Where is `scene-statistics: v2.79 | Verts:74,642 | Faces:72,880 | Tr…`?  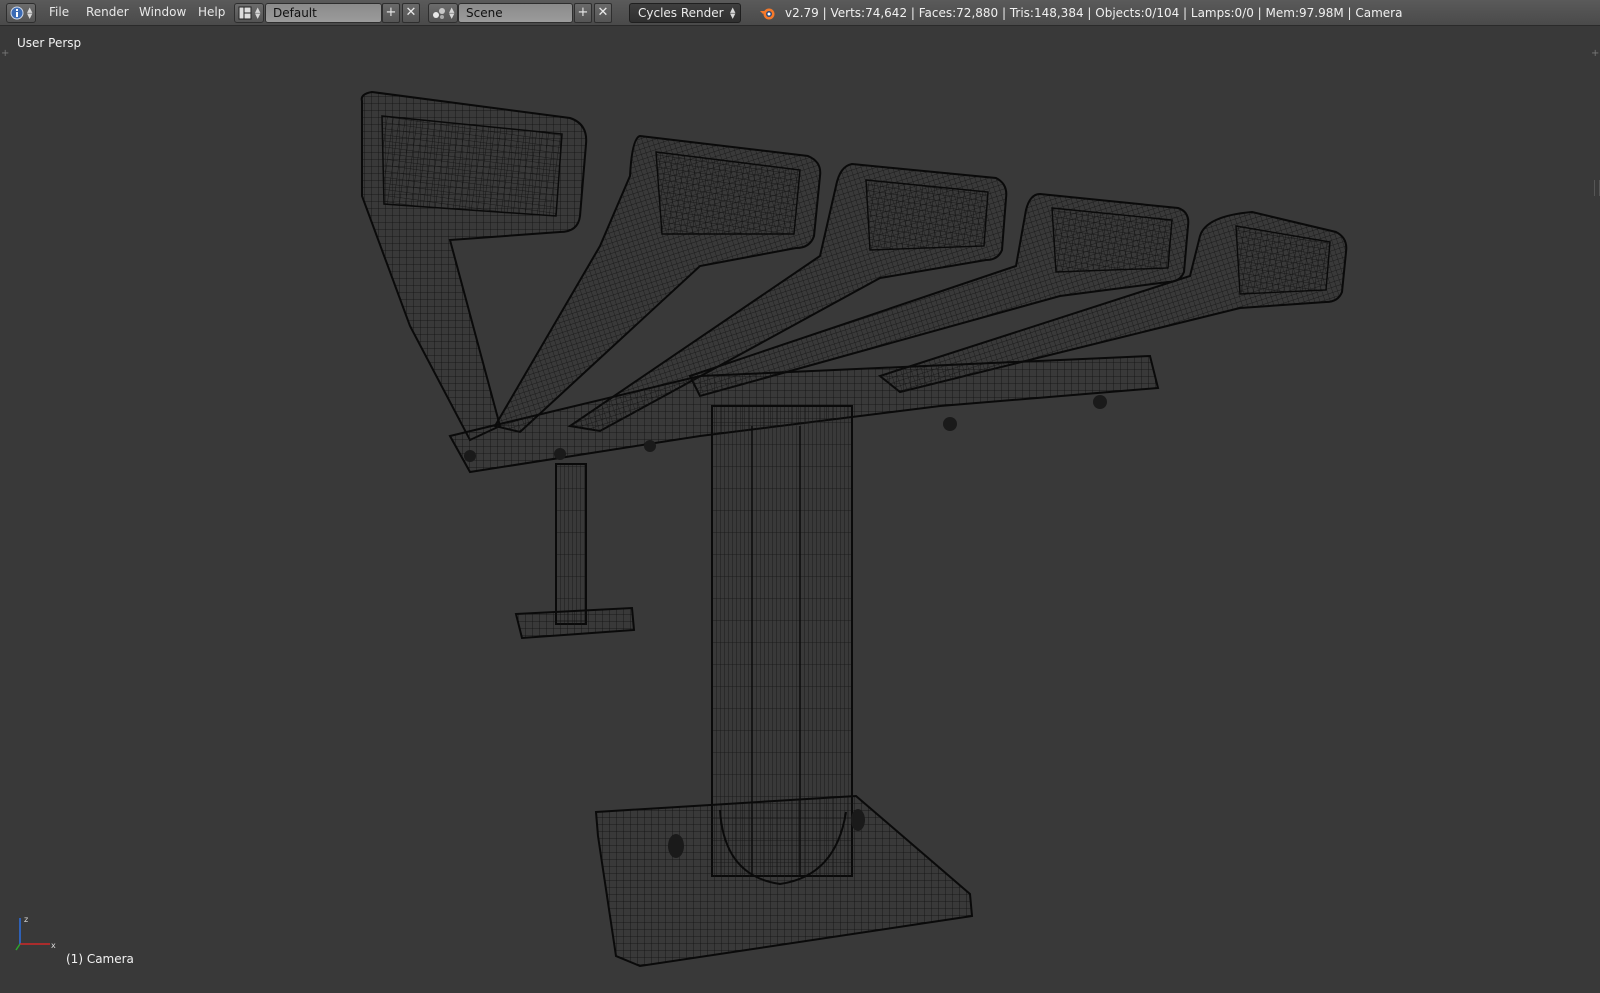
scene-statistics: v2.79 | Verts:74,642 | Faces:72,880 | Tr… is located at coordinates (1094, 13).